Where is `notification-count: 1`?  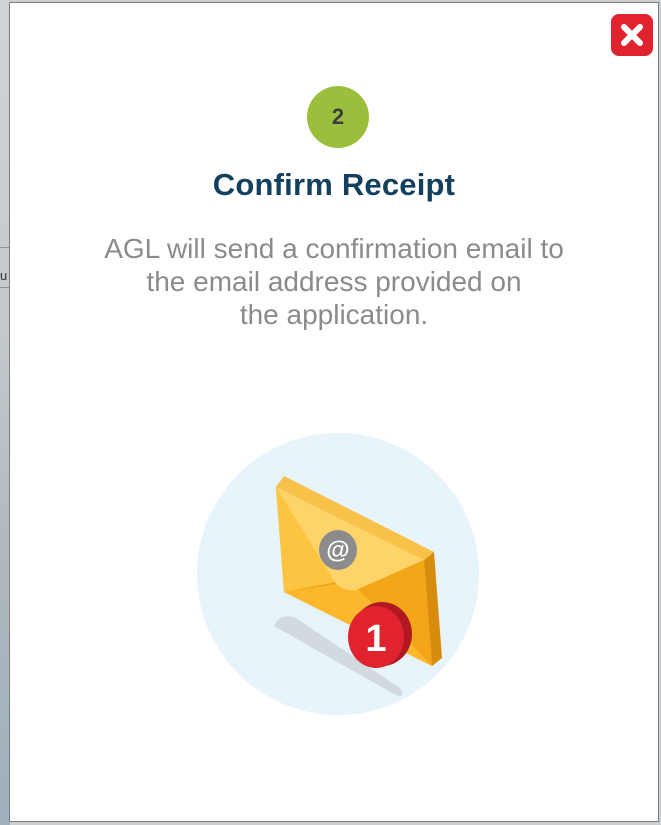 notification-count: 1 is located at coordinates (375, 639).